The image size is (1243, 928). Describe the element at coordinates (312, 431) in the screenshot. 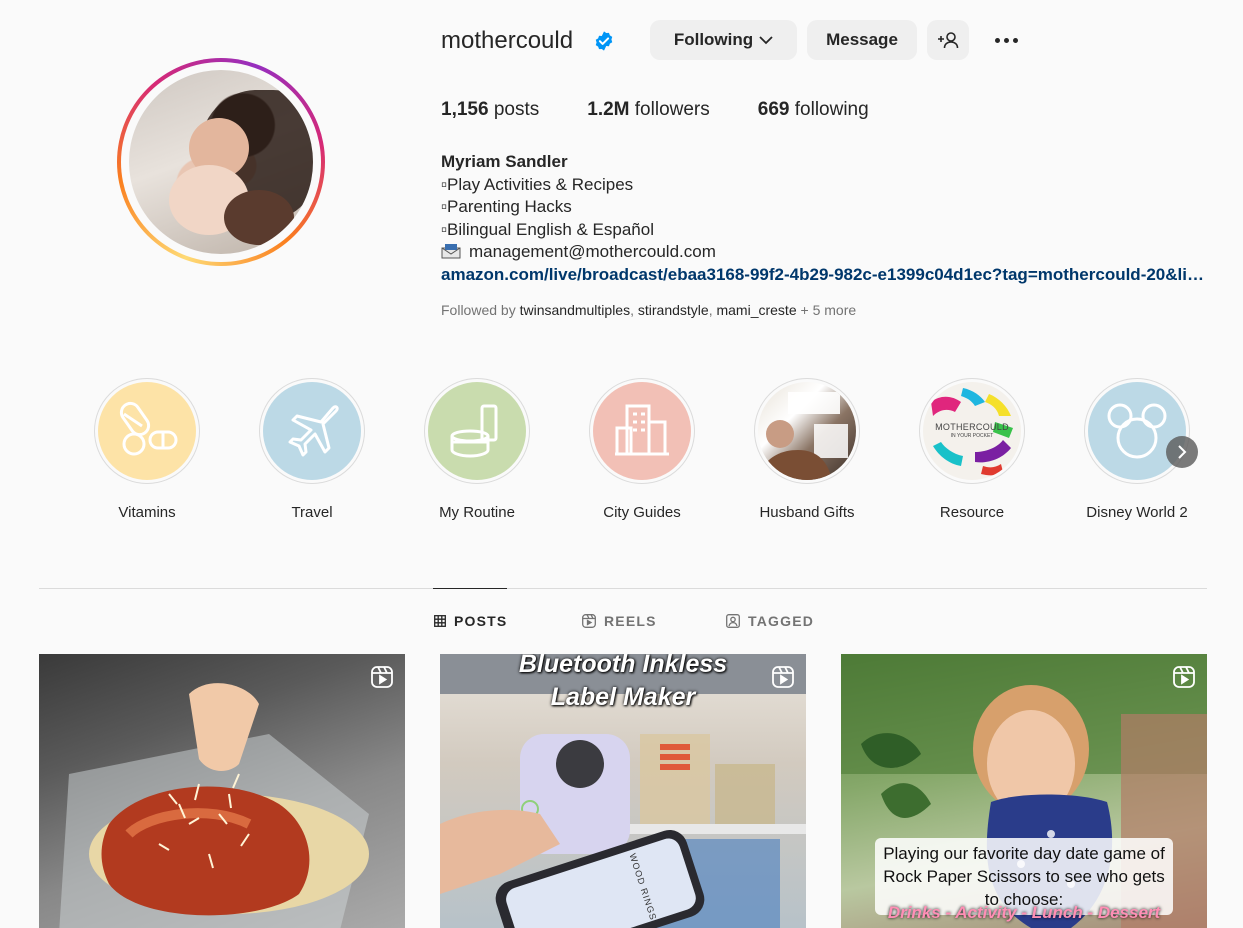

I see `airplane-icon` at that location.